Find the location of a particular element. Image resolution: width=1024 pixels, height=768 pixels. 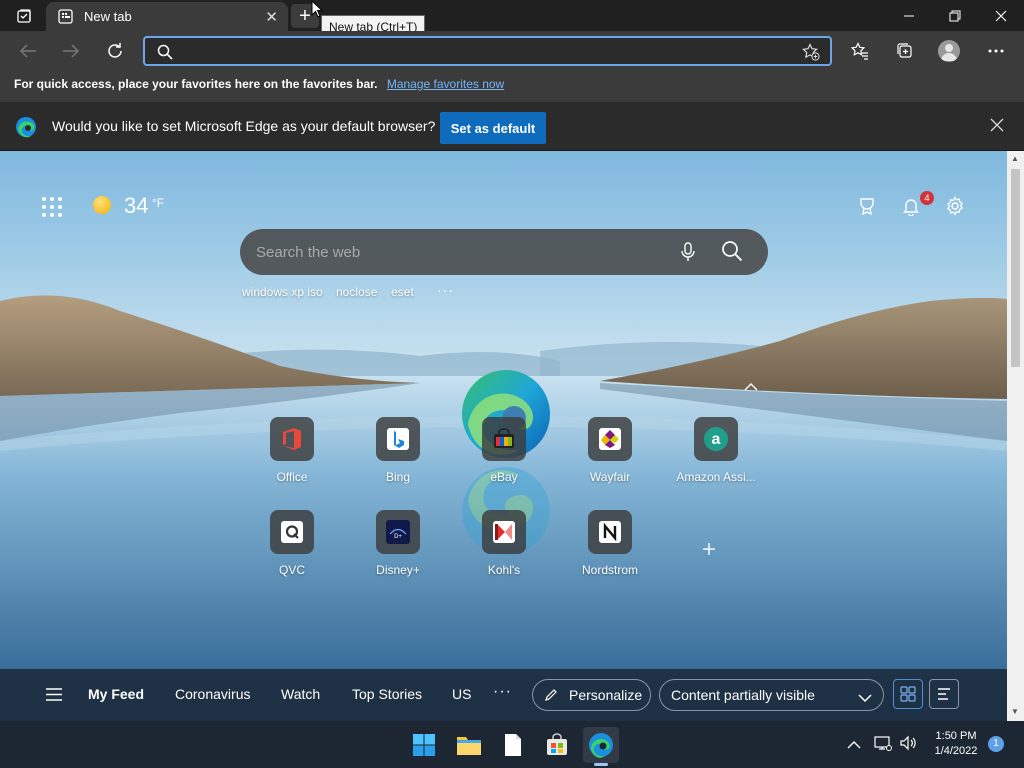

feed-tab-us: US is located at coordinates (461, 694).